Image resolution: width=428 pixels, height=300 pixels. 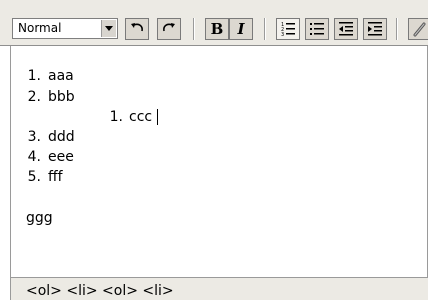 What do you see at coordinates (157, 117) in the screenshot?
I see `text-caret` at bounding box center [157, 117].